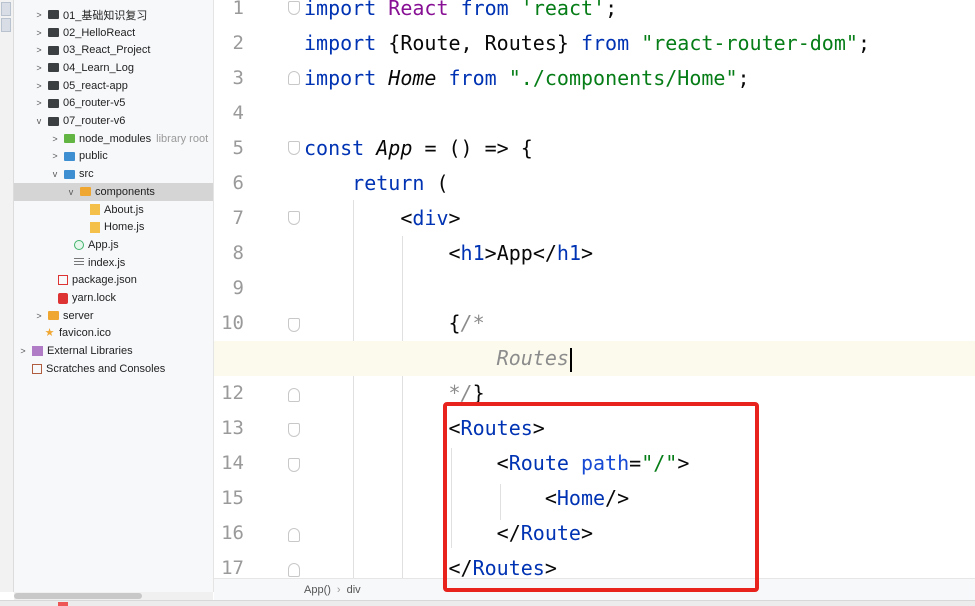  Describe the element at coordinates (104, 280) in the screenshot. I see `tree-item-label: package.json` at that location.